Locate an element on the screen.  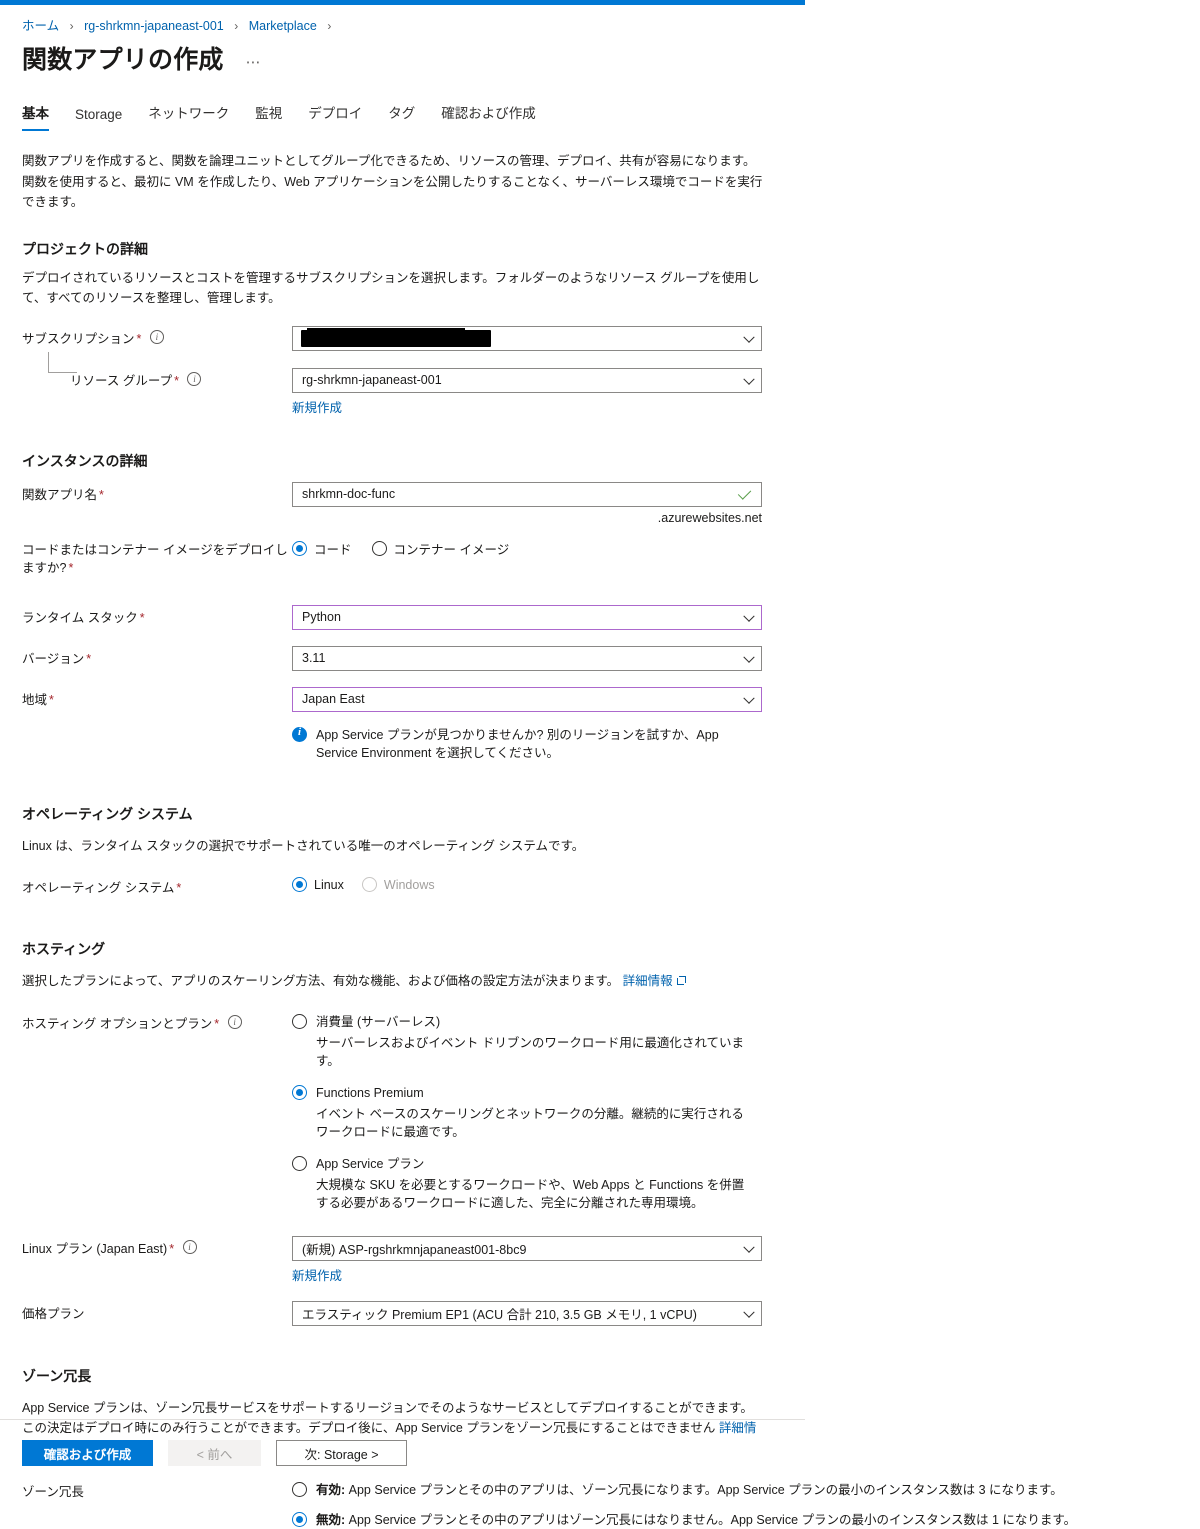
hosting-plan-label: ホスティング オプションとプラン * is located at coordinates (157, 1022).